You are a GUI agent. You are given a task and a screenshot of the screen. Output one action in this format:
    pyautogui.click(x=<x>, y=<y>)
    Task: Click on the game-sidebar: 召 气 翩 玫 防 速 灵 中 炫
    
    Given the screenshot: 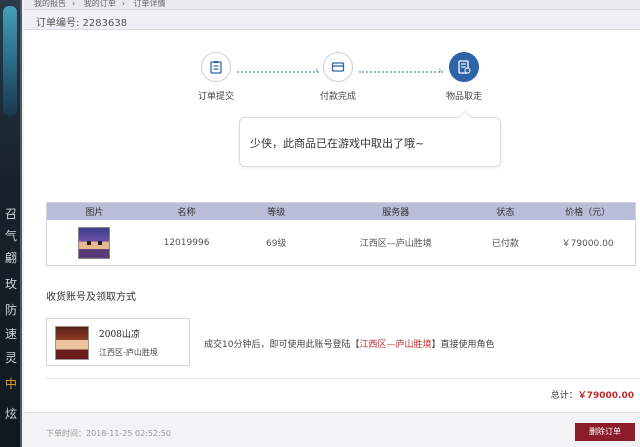 What is the action you would take?
    pyautogui.click(x=11, y=223)
    